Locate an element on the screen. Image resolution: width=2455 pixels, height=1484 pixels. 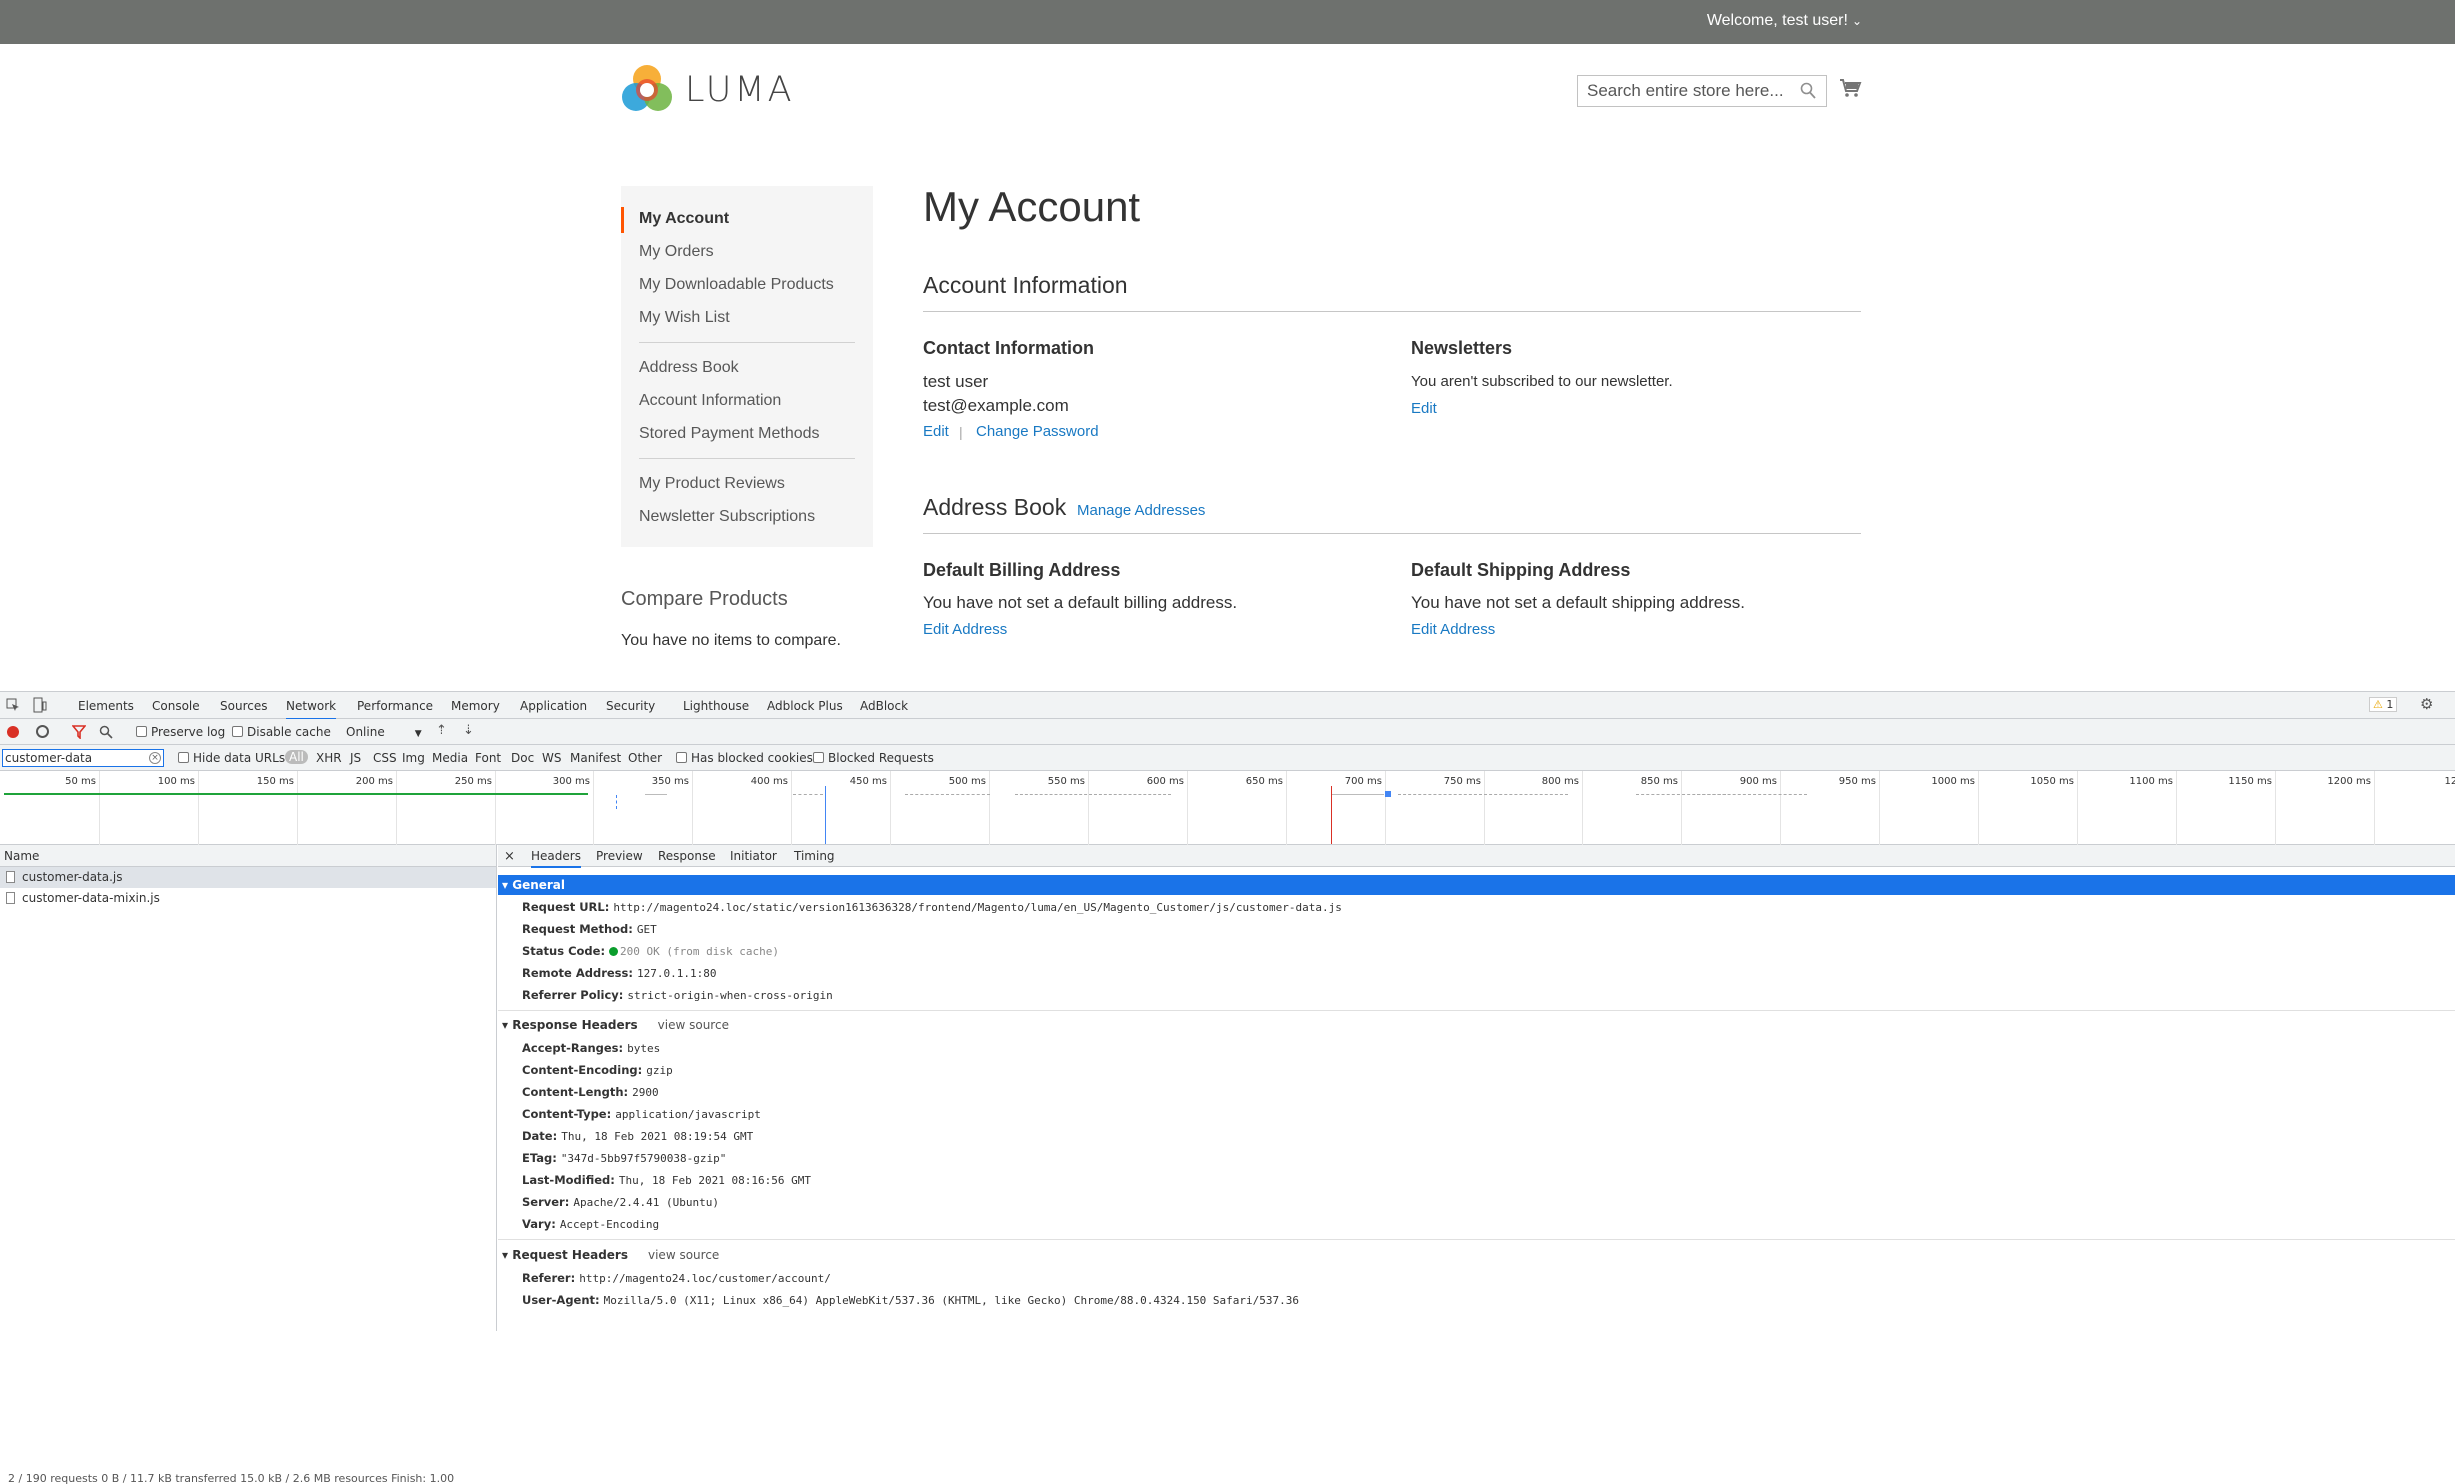
tab-security: Security is located at coordinates (630, 706).